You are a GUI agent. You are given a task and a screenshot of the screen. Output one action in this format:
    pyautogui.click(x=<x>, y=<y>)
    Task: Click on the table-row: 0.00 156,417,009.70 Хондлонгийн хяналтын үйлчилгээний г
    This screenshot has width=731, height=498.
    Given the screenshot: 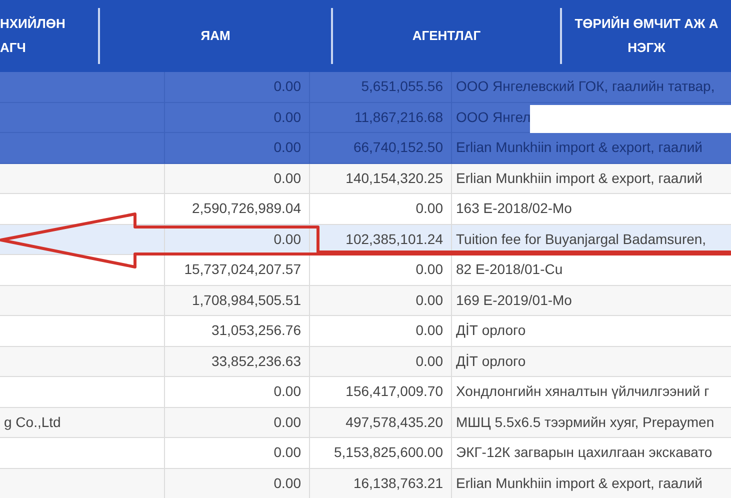 What is the action you would take?
    pyautogui.click(x=365, y=392)
    